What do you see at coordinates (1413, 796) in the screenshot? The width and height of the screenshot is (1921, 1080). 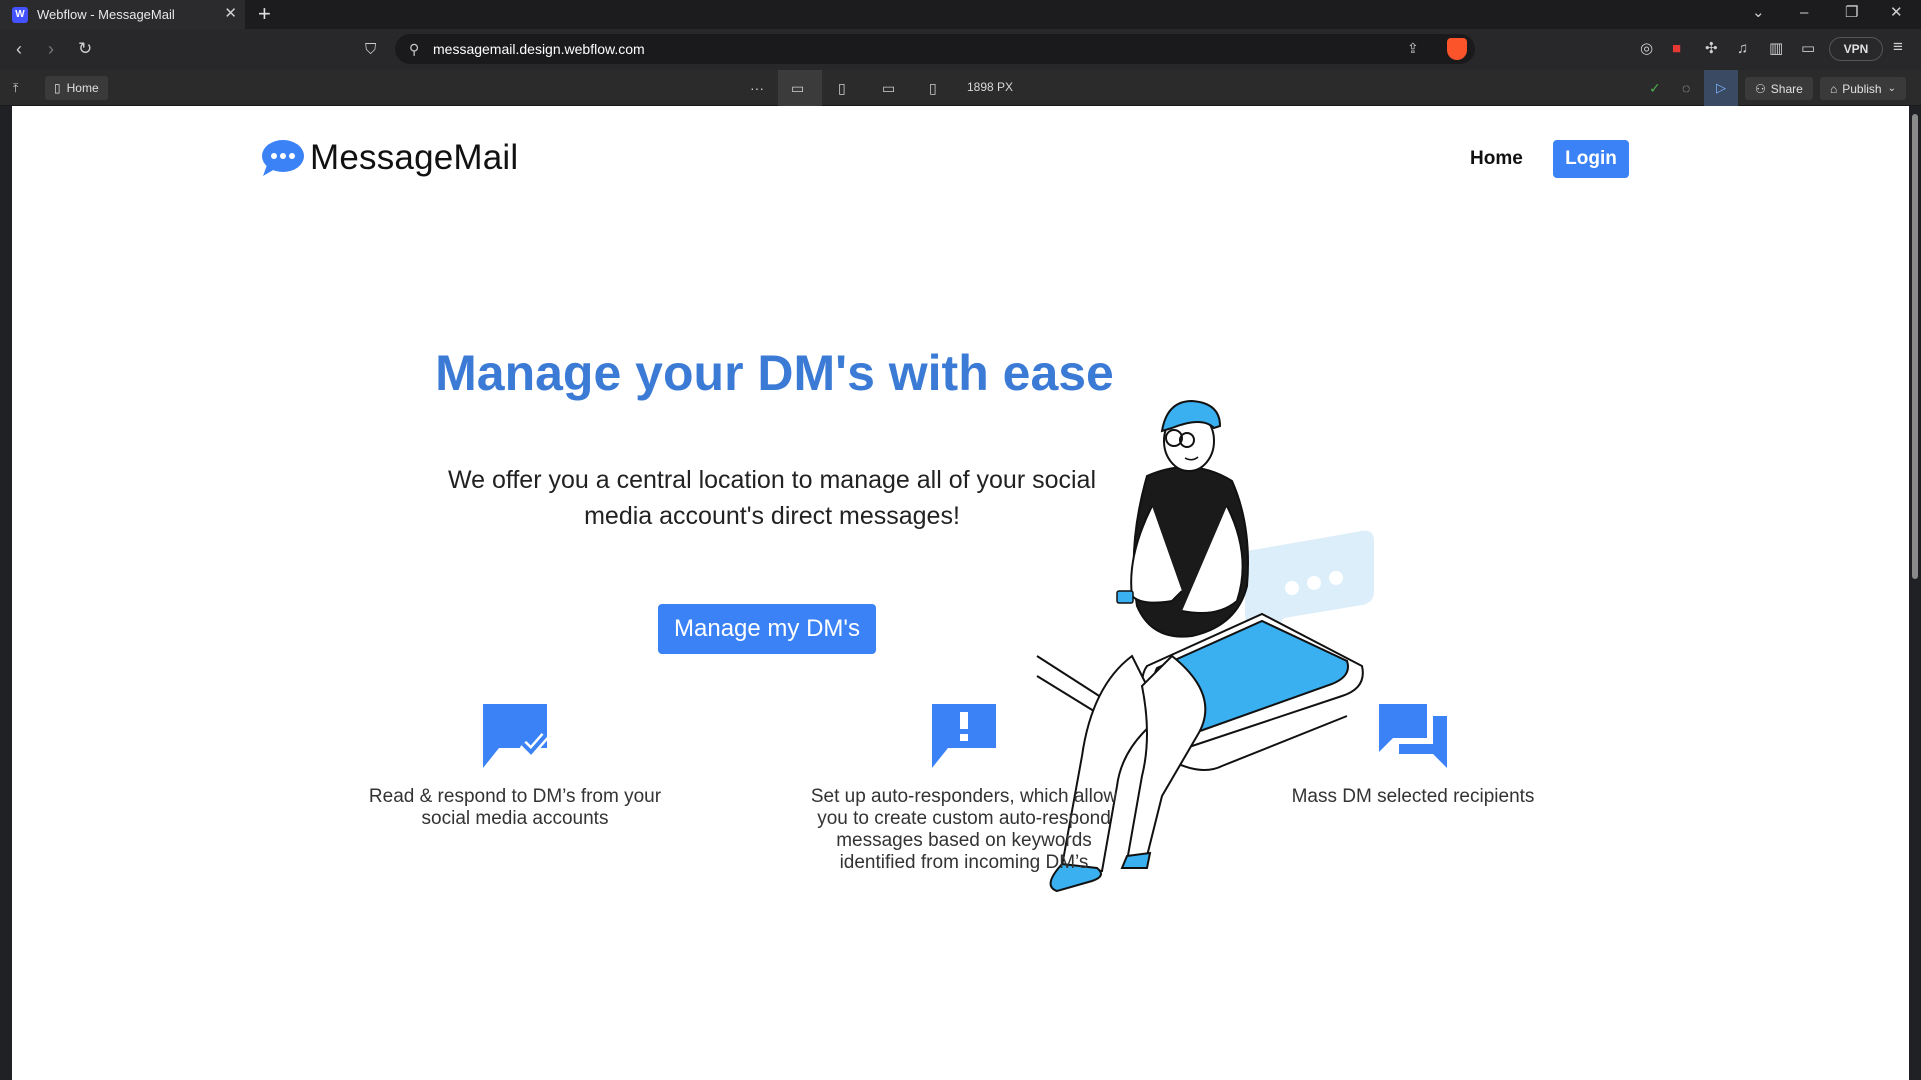 I see `feature-text-line: Mass DM selected recipients` at bounding box center [1413, 796].